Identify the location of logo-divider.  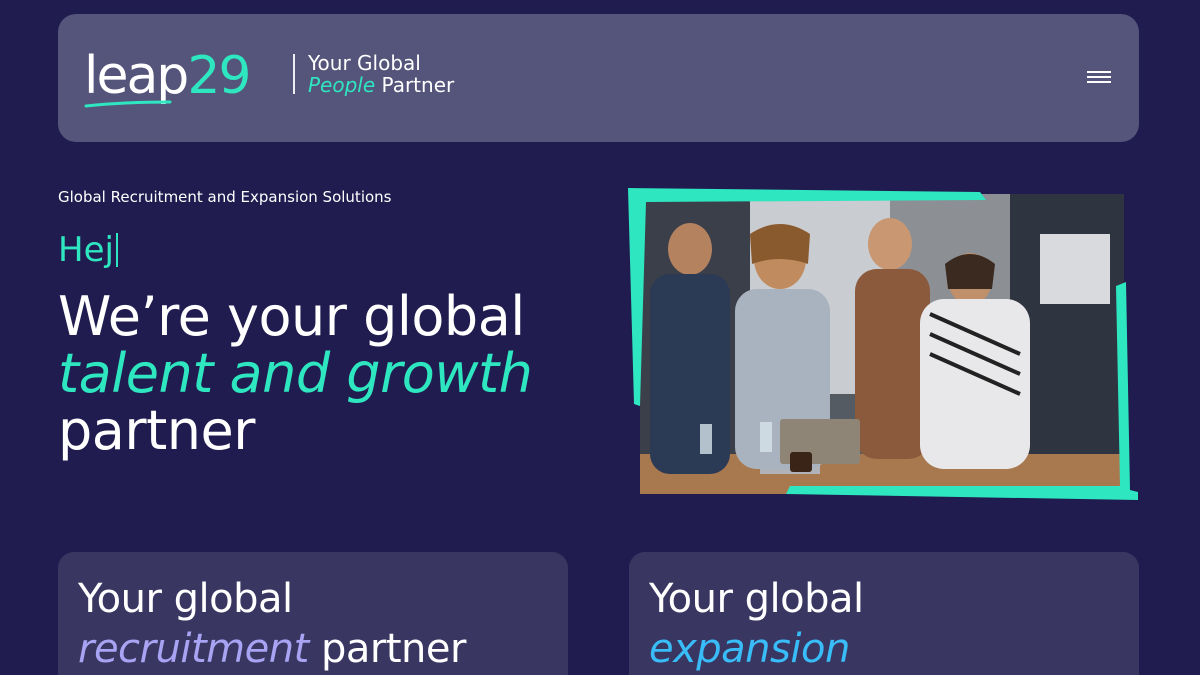
(294, 74).